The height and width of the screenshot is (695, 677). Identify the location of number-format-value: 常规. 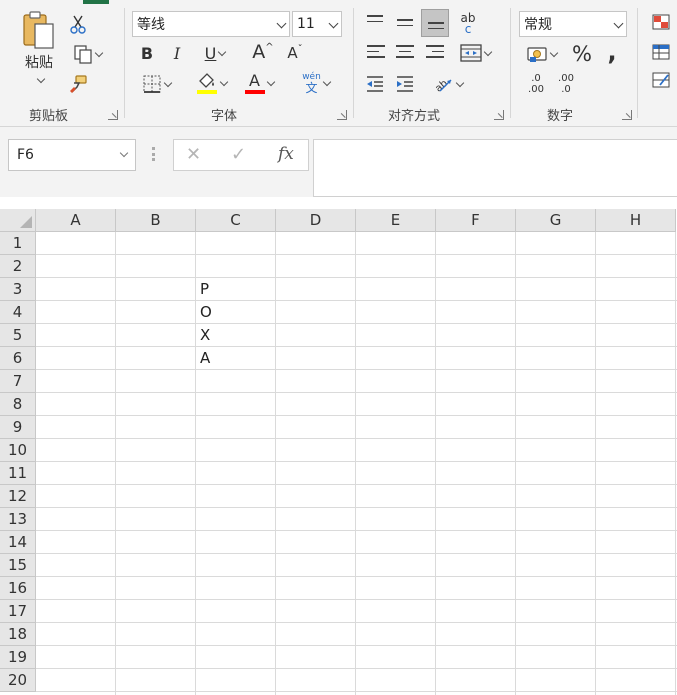
(538, 25).